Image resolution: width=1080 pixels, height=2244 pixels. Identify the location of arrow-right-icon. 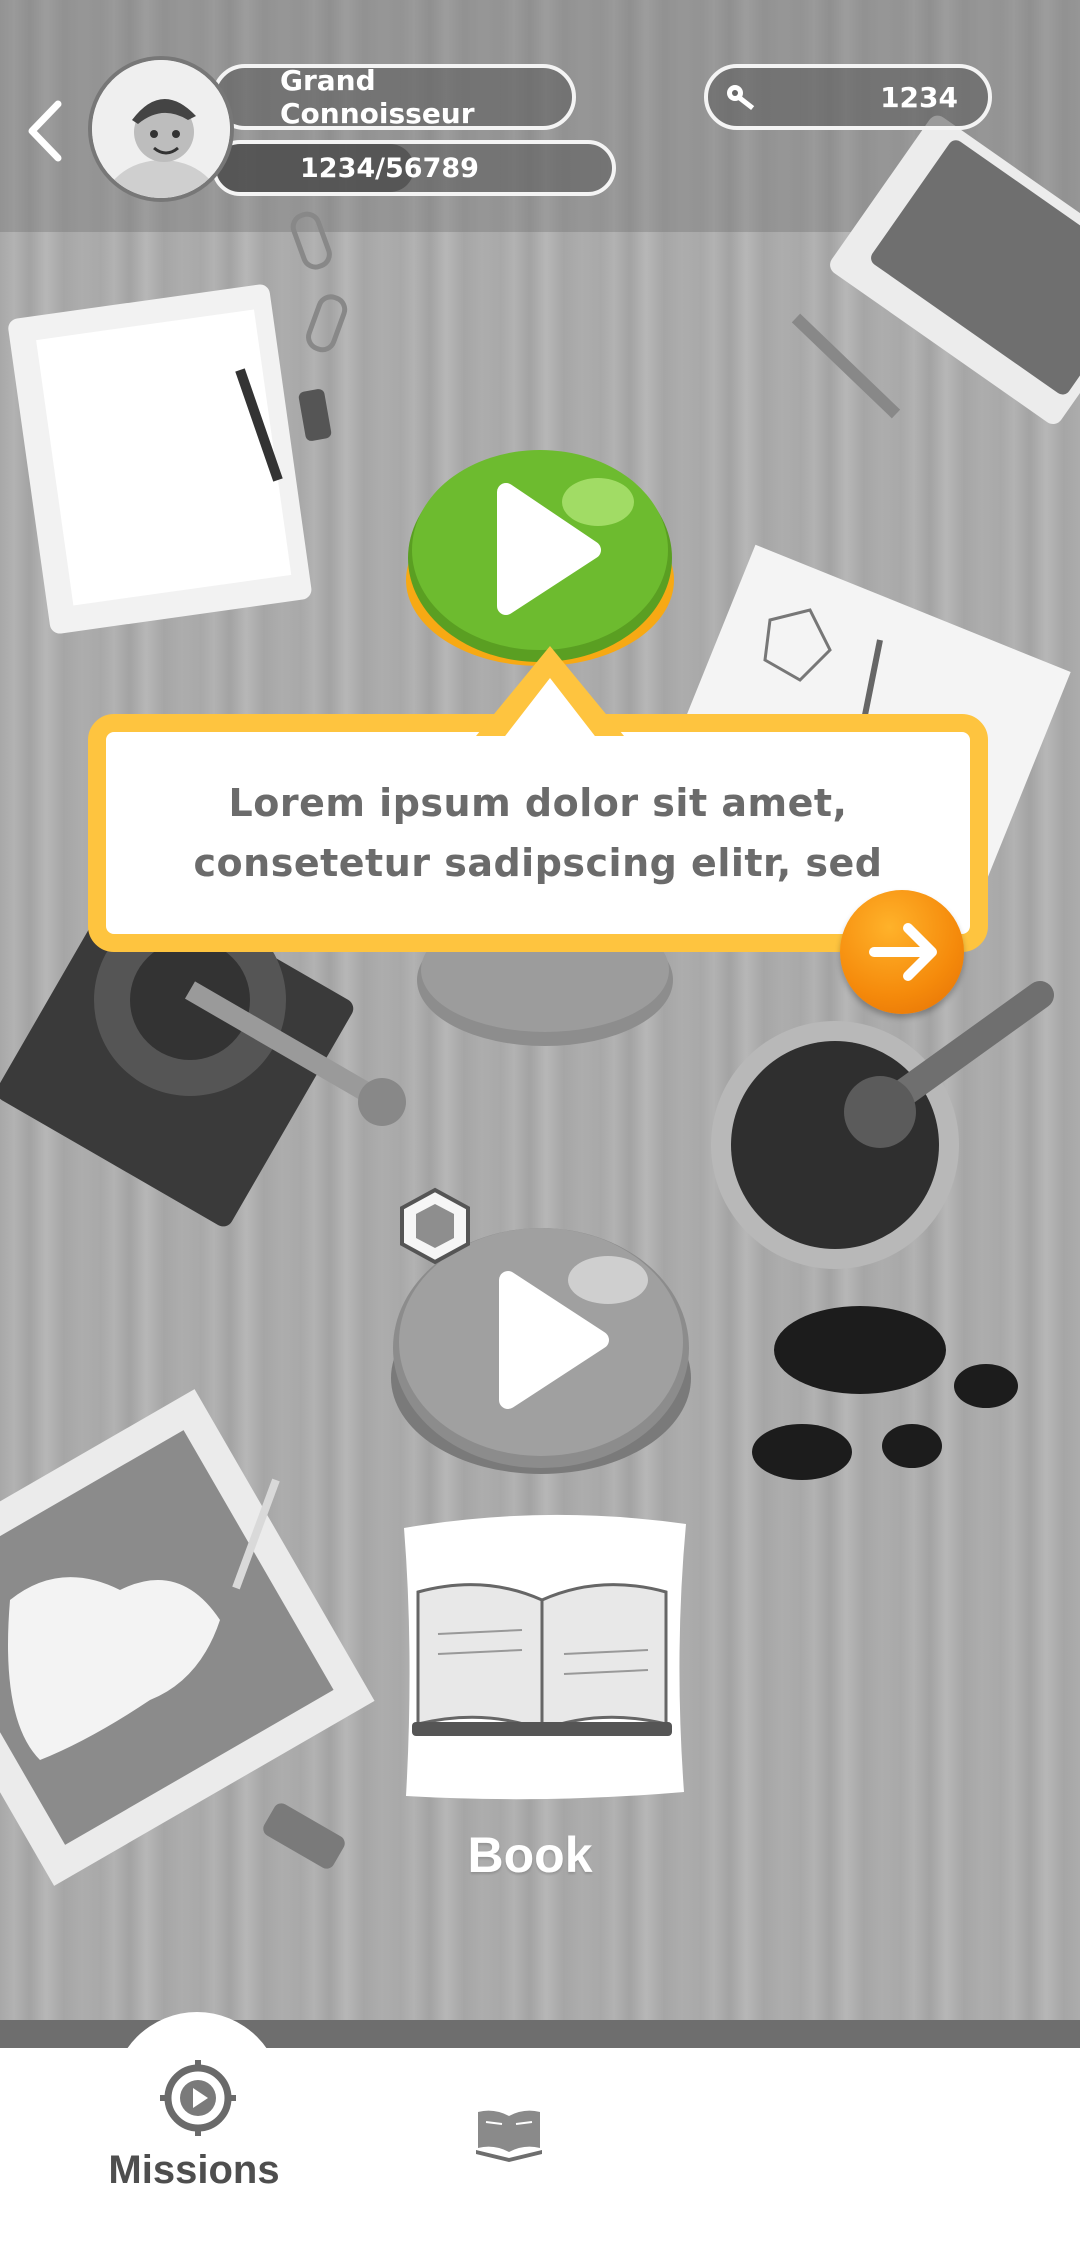
(903, 952).